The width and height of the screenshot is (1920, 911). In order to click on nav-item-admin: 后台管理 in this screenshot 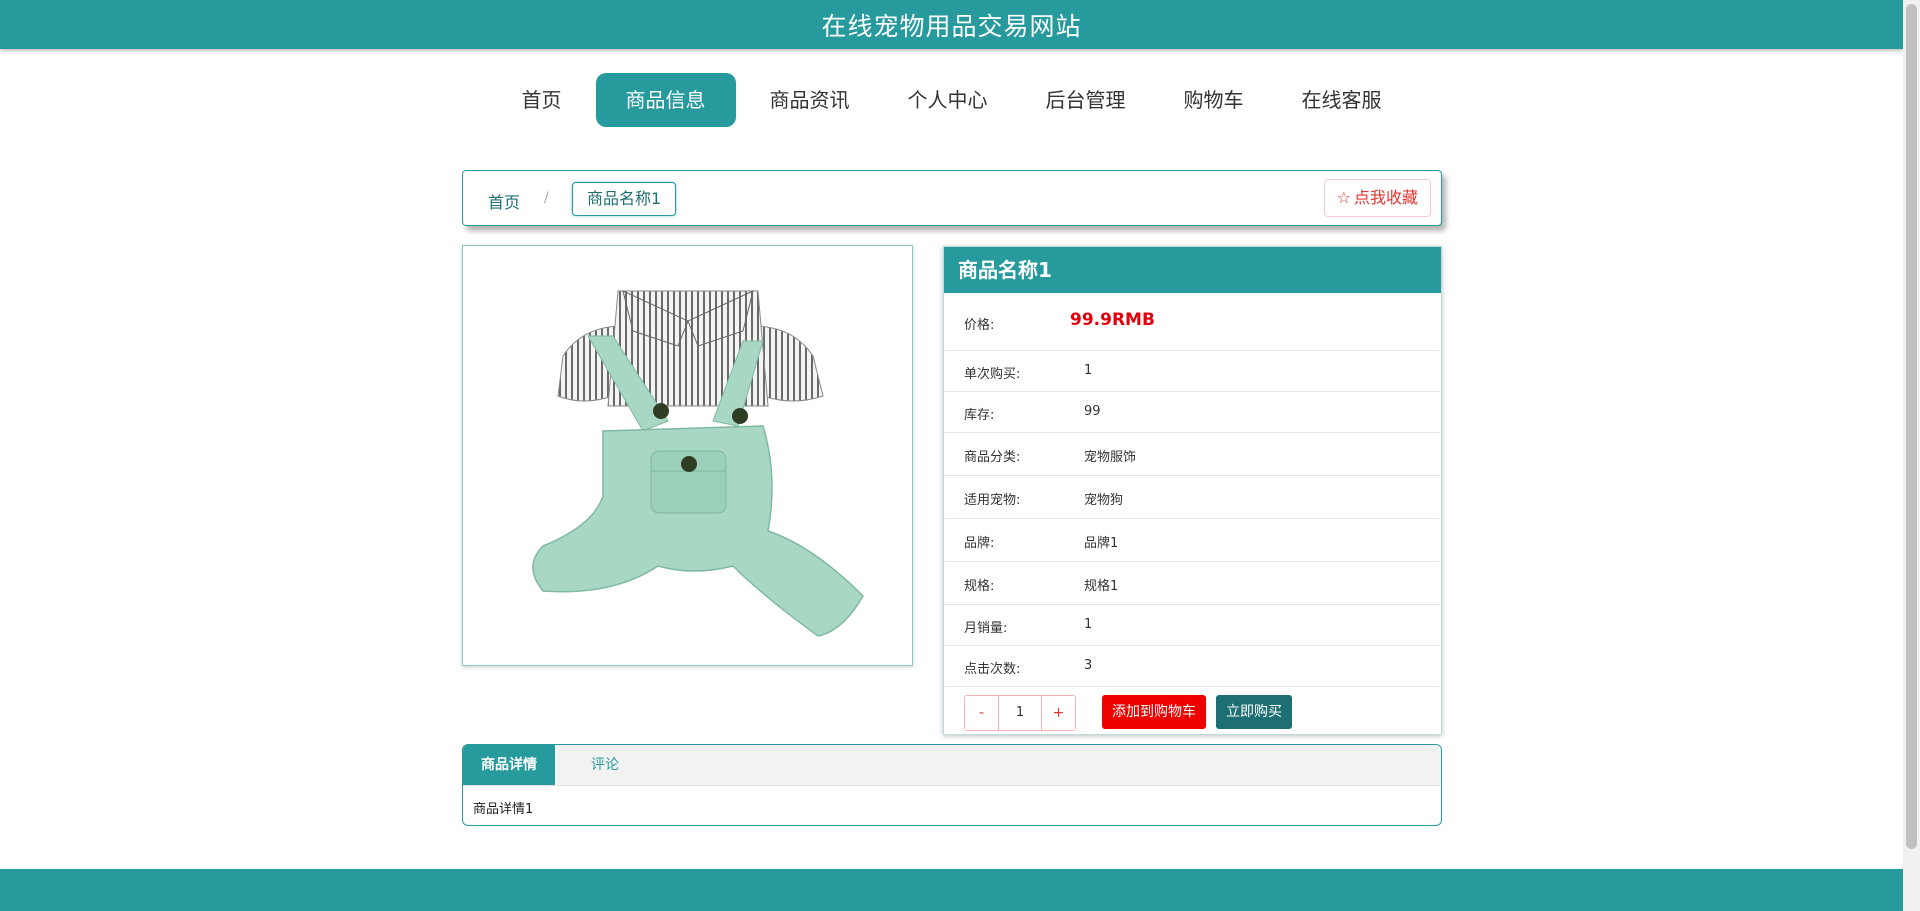, I will do `click(1086, 100)`.